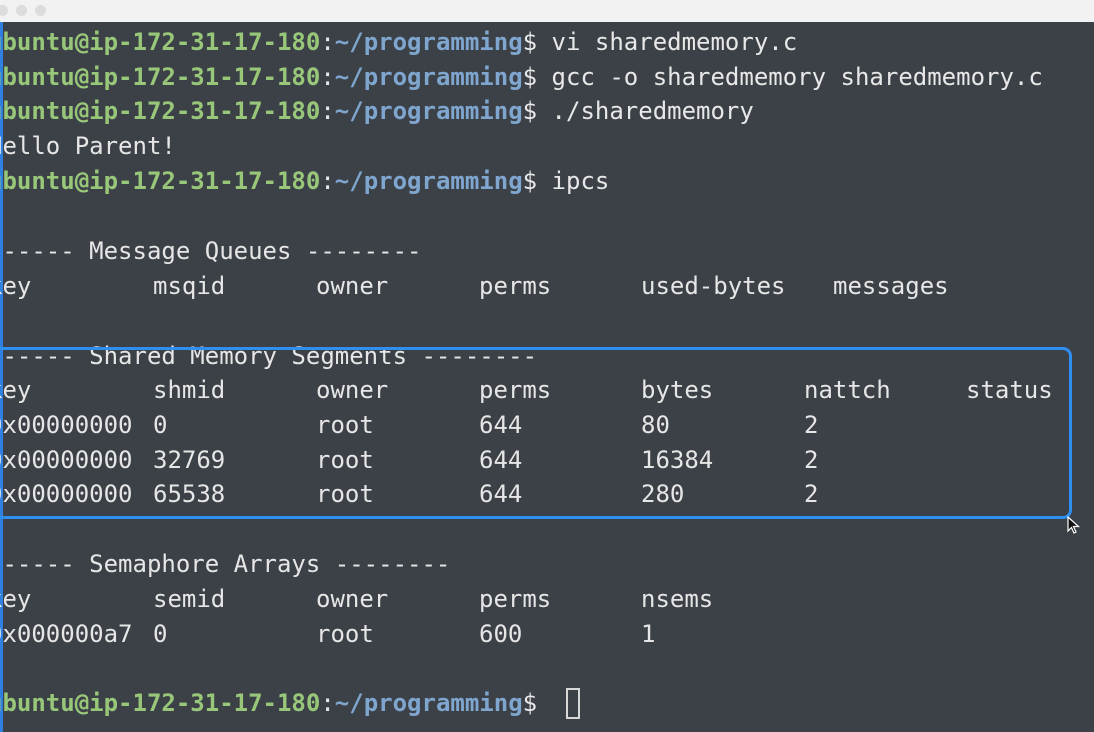  I want to click on prompt-line-5: ubuntu@ip-172-31-17-180:~/programming$, so click(268, 703).